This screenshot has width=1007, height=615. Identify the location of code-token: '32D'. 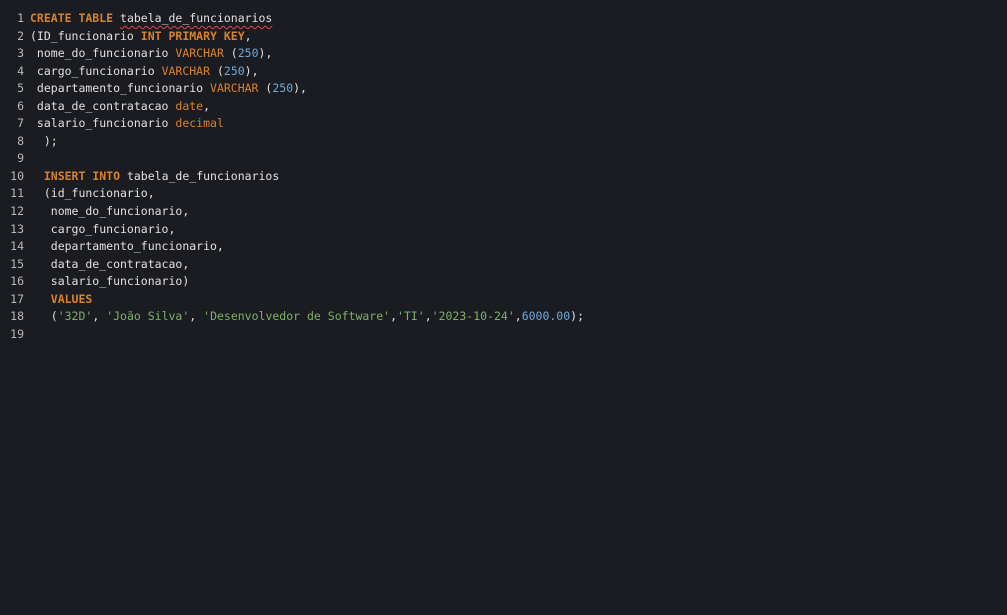
(75, 316).